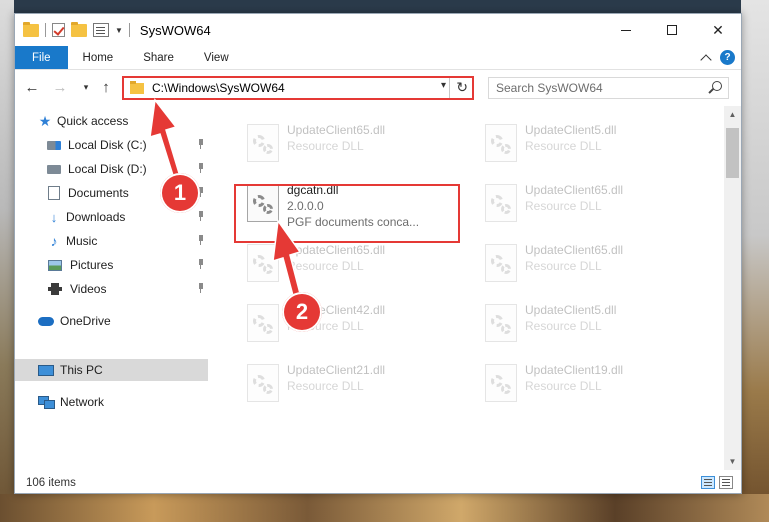 The width and height of the screenshot is (769, 522). What do you see at coordinates (732, 114) in the screenshot?
I see `scroll-up-icon: ▲` at bounding box center [732, 114].